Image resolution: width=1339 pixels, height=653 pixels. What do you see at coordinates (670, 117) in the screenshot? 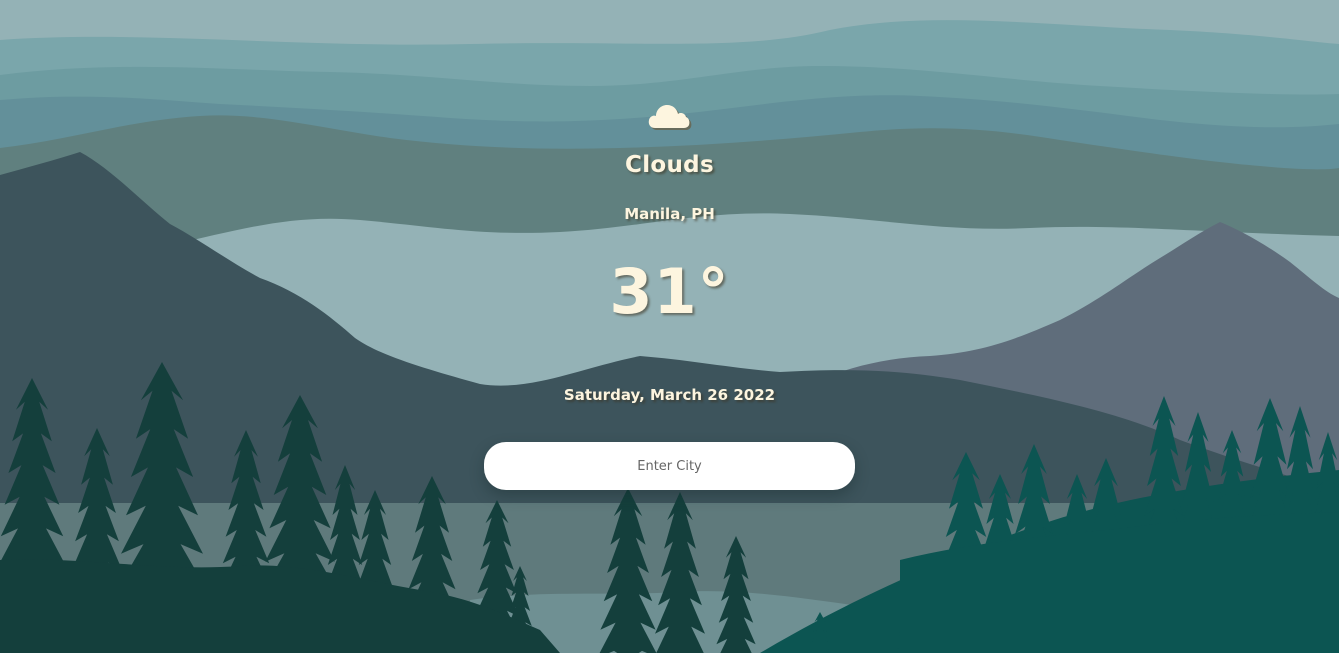
I see `cloud-icon` at bounding box center [670, 117].